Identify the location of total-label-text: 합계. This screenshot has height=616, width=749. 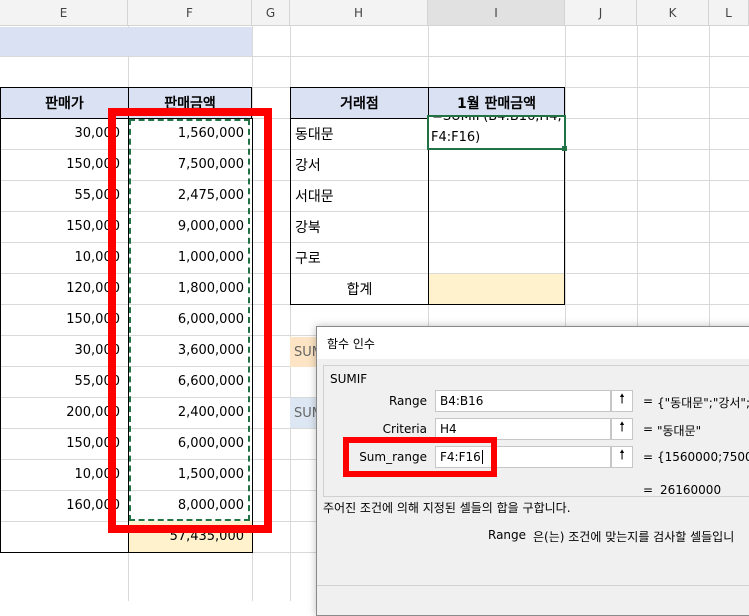
(359, 290).